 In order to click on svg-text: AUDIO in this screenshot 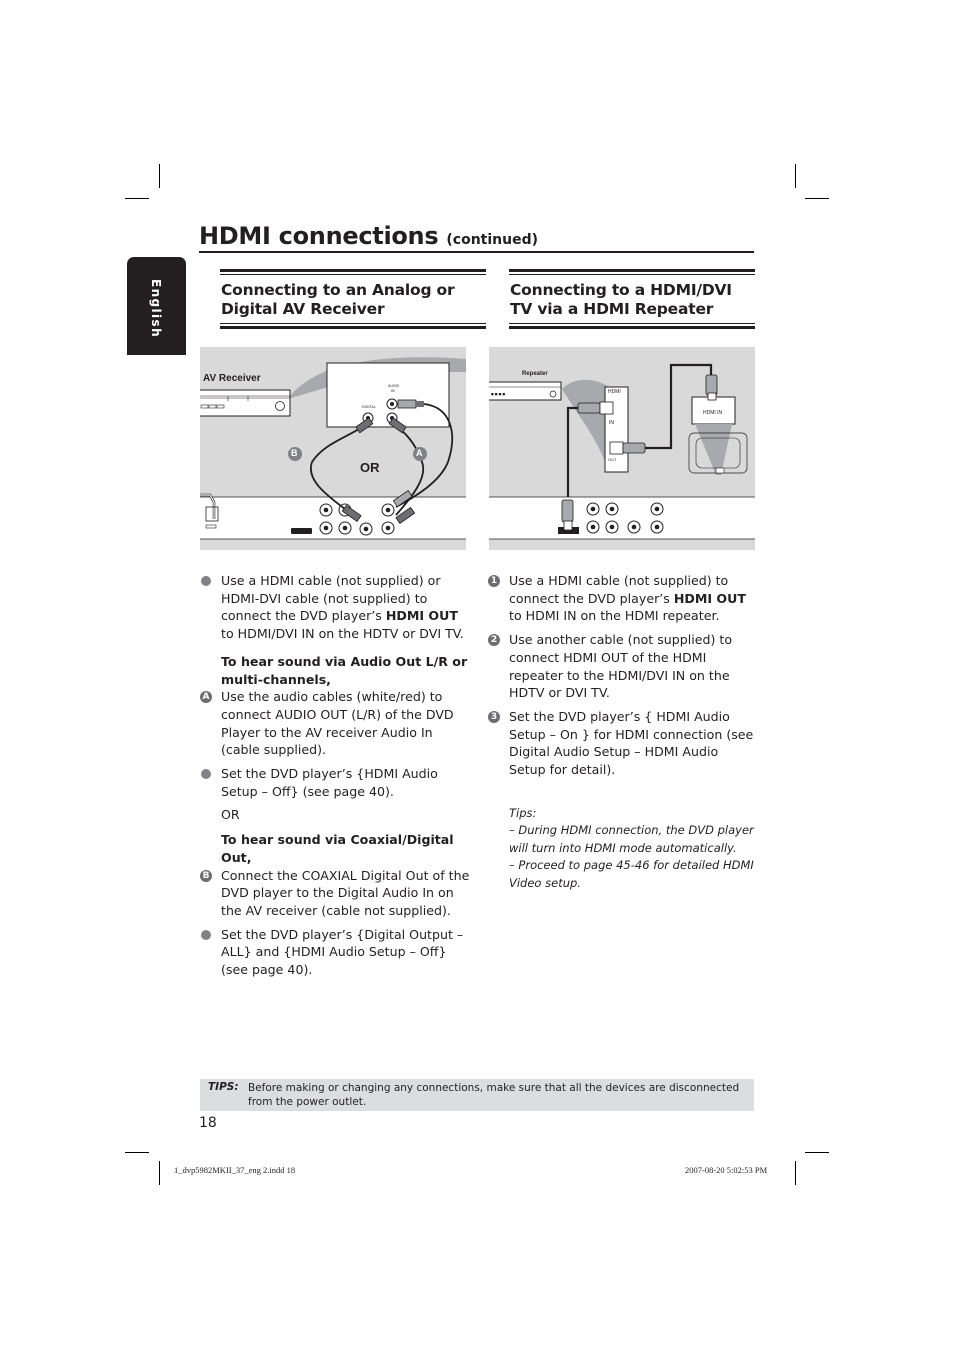, I will do `click(394, 386)`.